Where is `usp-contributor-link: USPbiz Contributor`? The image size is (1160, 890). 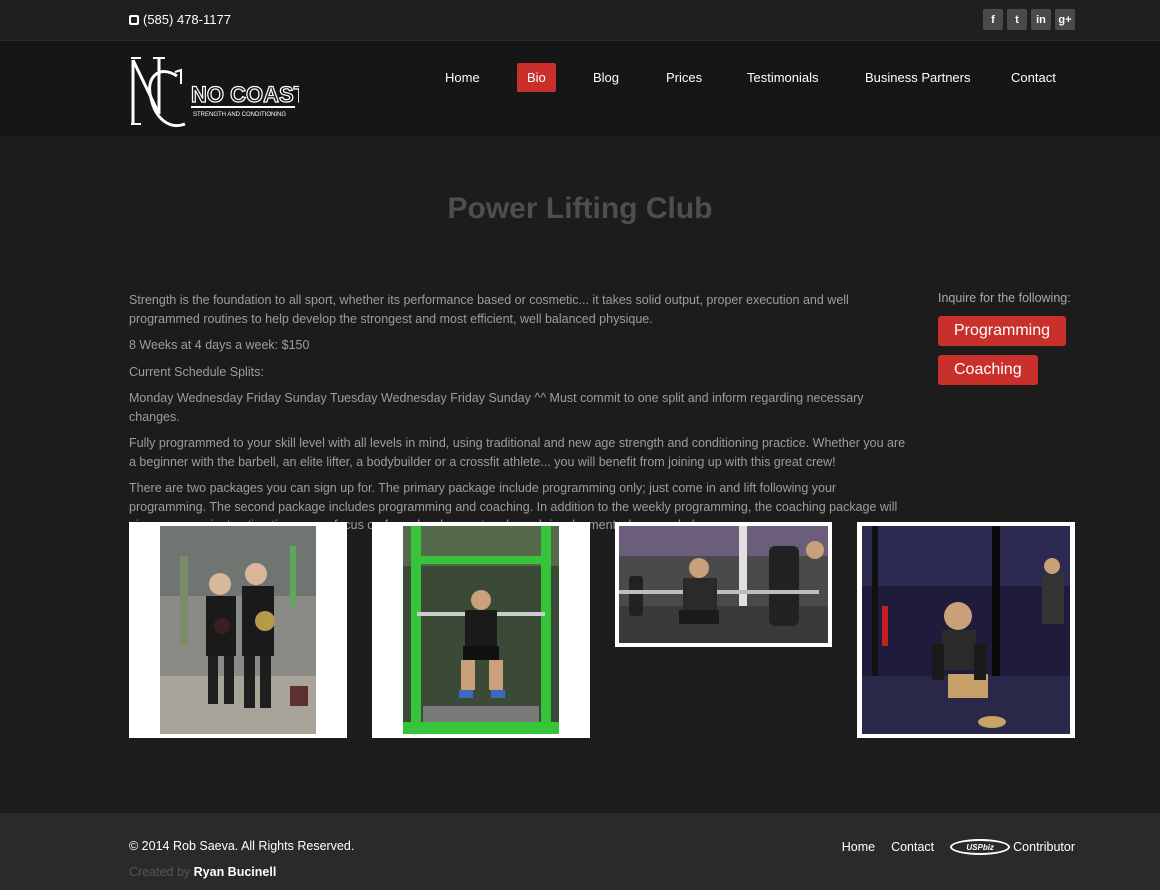 usp-contributor-link: USPbiz Contributor is located at coordinates (1012, 847).